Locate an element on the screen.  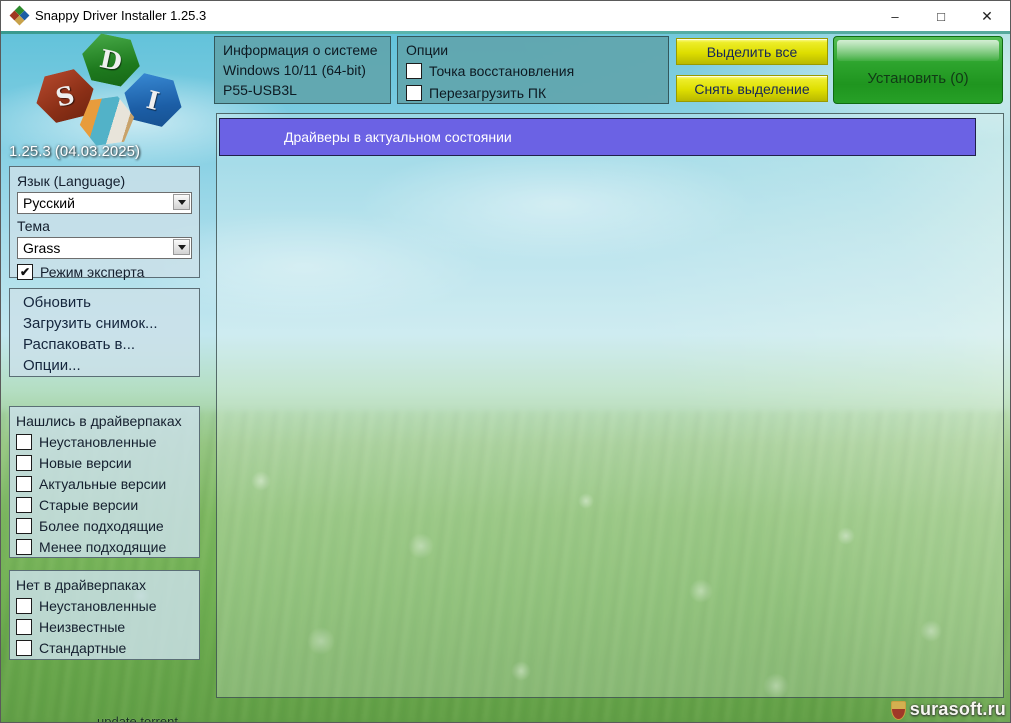
filter-newer-versions-checkbox is located at coordinates (24, 462).